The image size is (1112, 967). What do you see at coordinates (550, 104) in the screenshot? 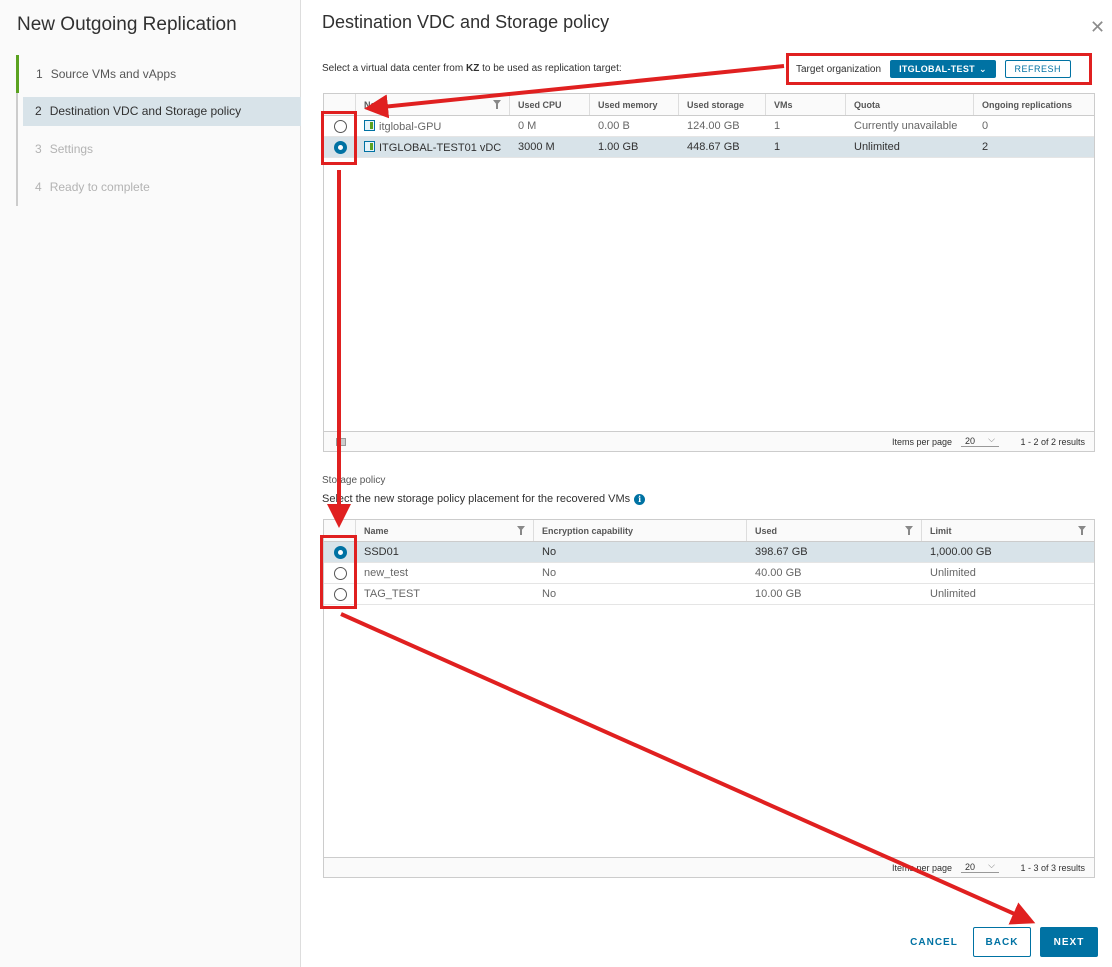
I see `column-header-used-cpu: Used CPU` at bounding box center [550, 104].